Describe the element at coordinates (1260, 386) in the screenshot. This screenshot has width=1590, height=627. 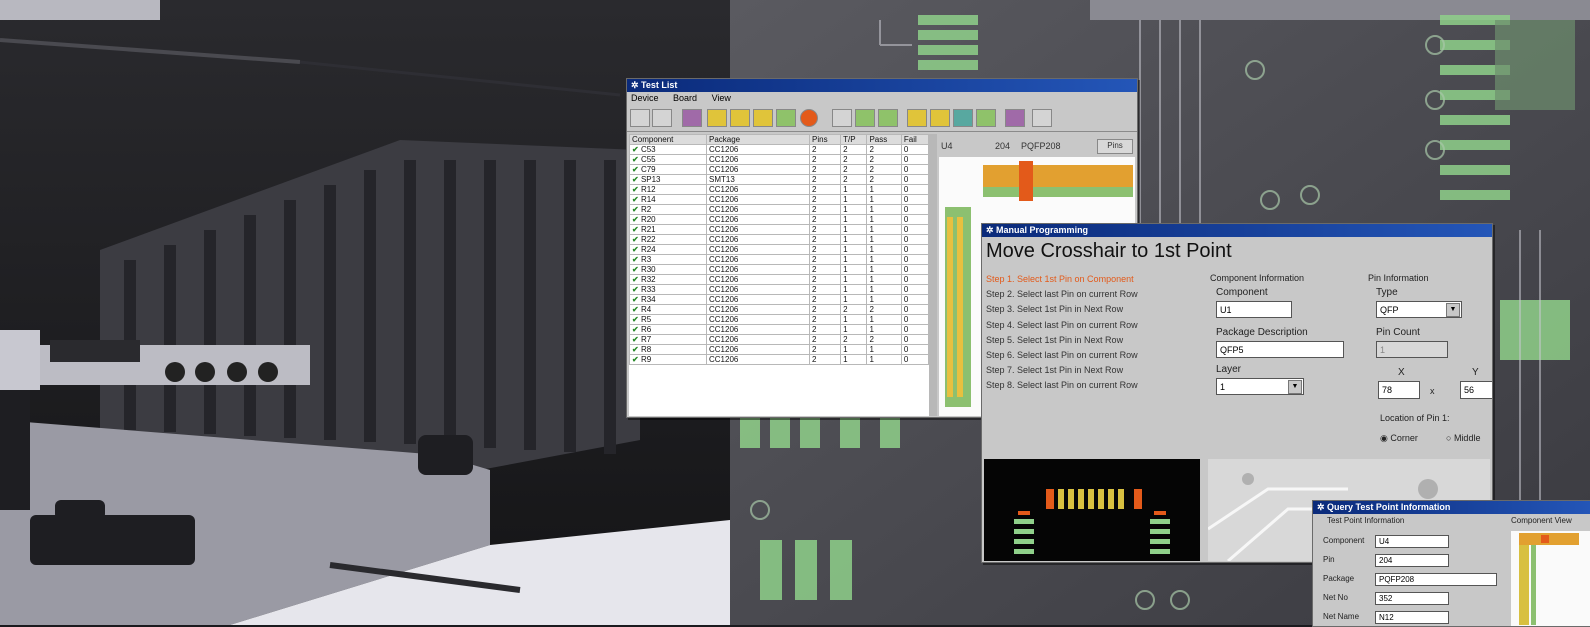
I see `layer-dropdown: 1` at that location.